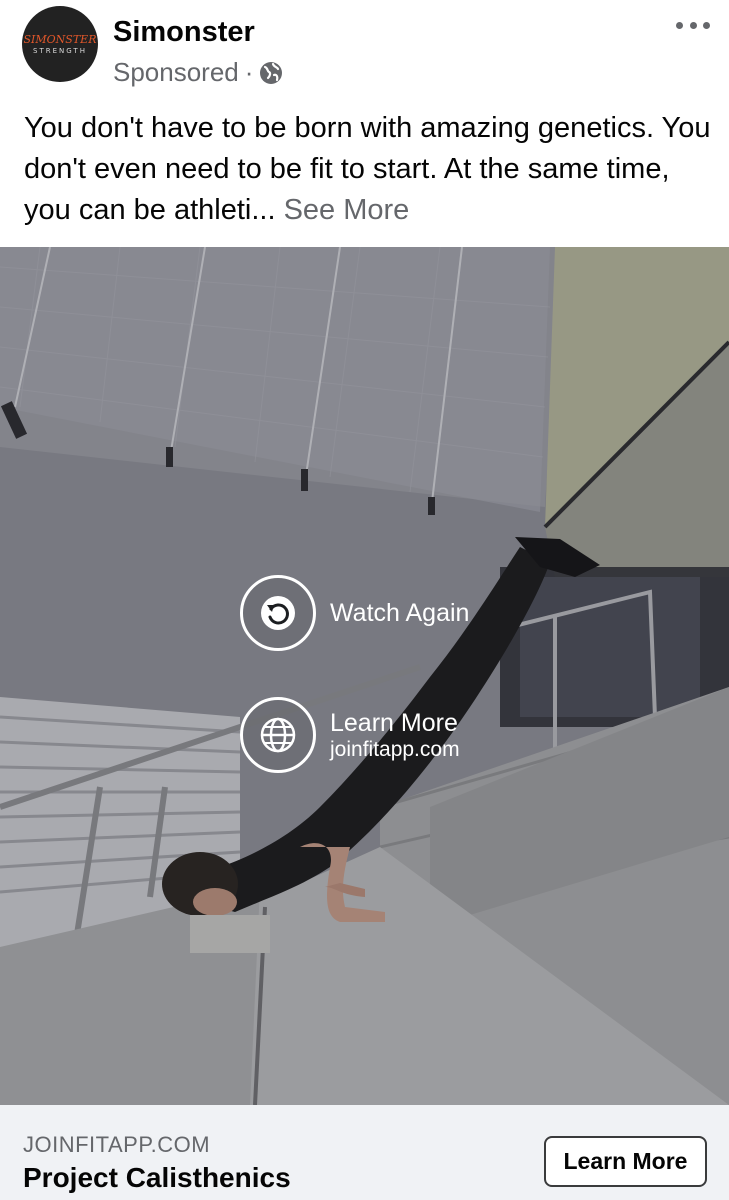 This screenshot has height=1200, width=729. I want to click on post-meta: Sponsored ·, so click(198, 72).